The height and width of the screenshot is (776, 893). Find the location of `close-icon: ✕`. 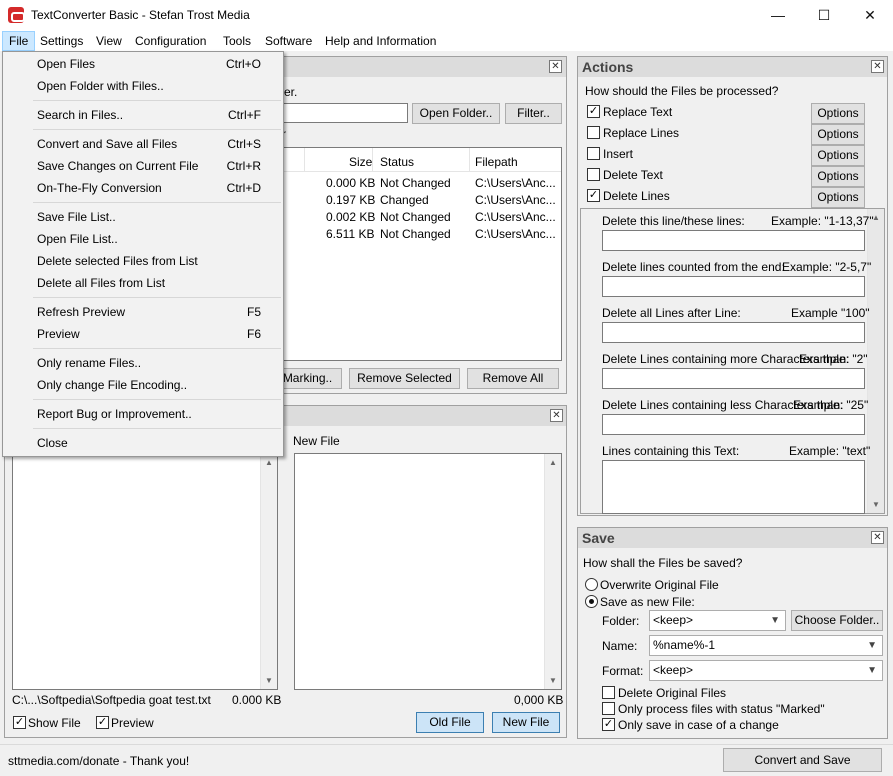

close-icon: ✕ is located at coordinates (870, 15).